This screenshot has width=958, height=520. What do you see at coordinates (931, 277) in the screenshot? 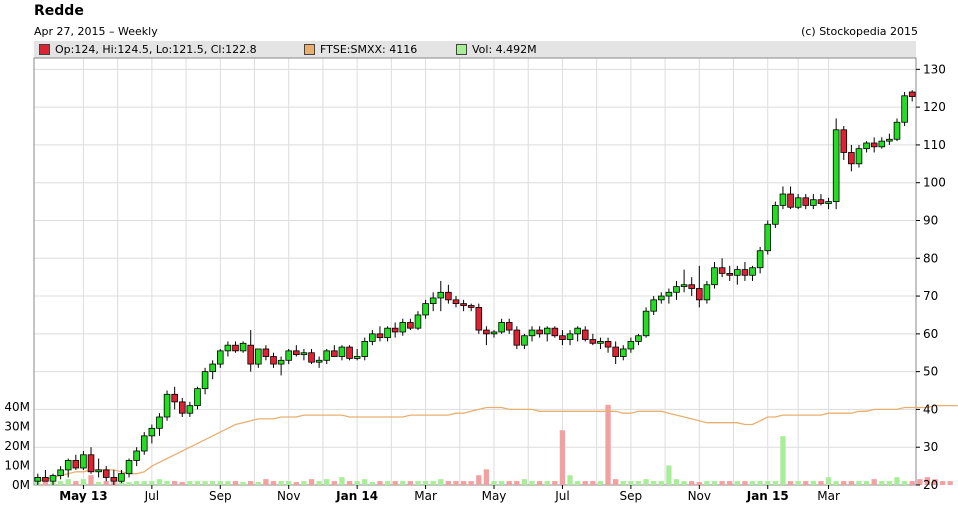
I see `price-axis: 20 30 40 50 60 70 80 90 100 110 120 130` at bounding box center [931, 277].